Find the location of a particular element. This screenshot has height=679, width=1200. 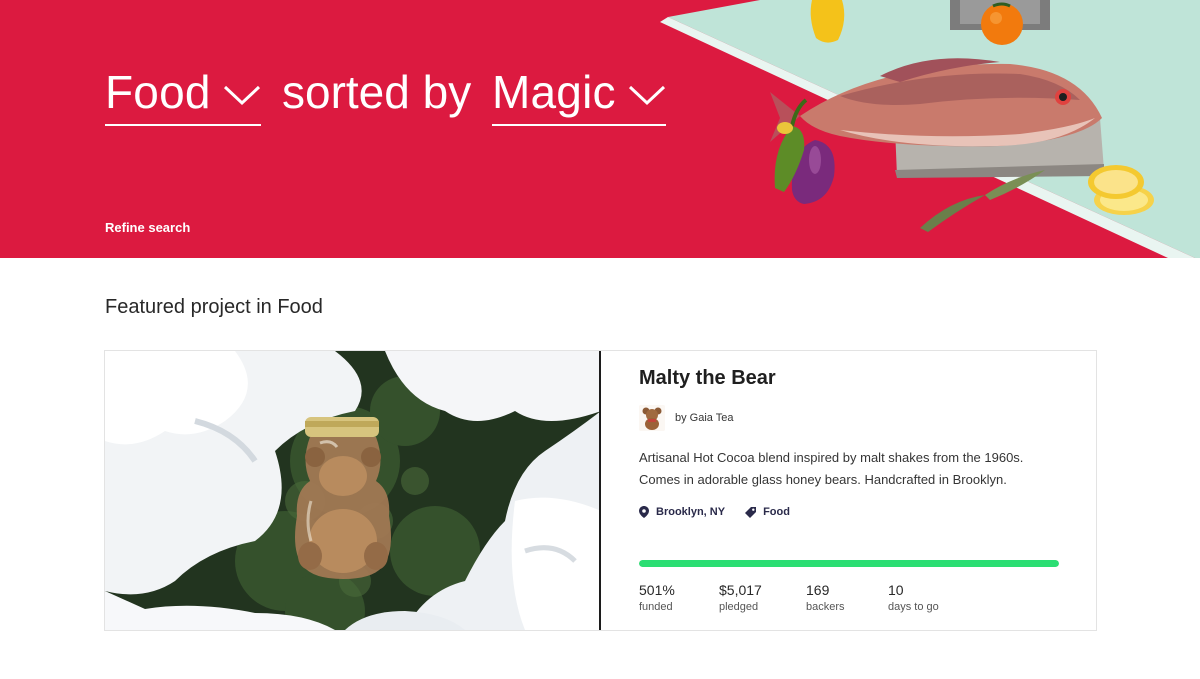

creator-name: by Gaia Tea is located at coordinates (704, 418).